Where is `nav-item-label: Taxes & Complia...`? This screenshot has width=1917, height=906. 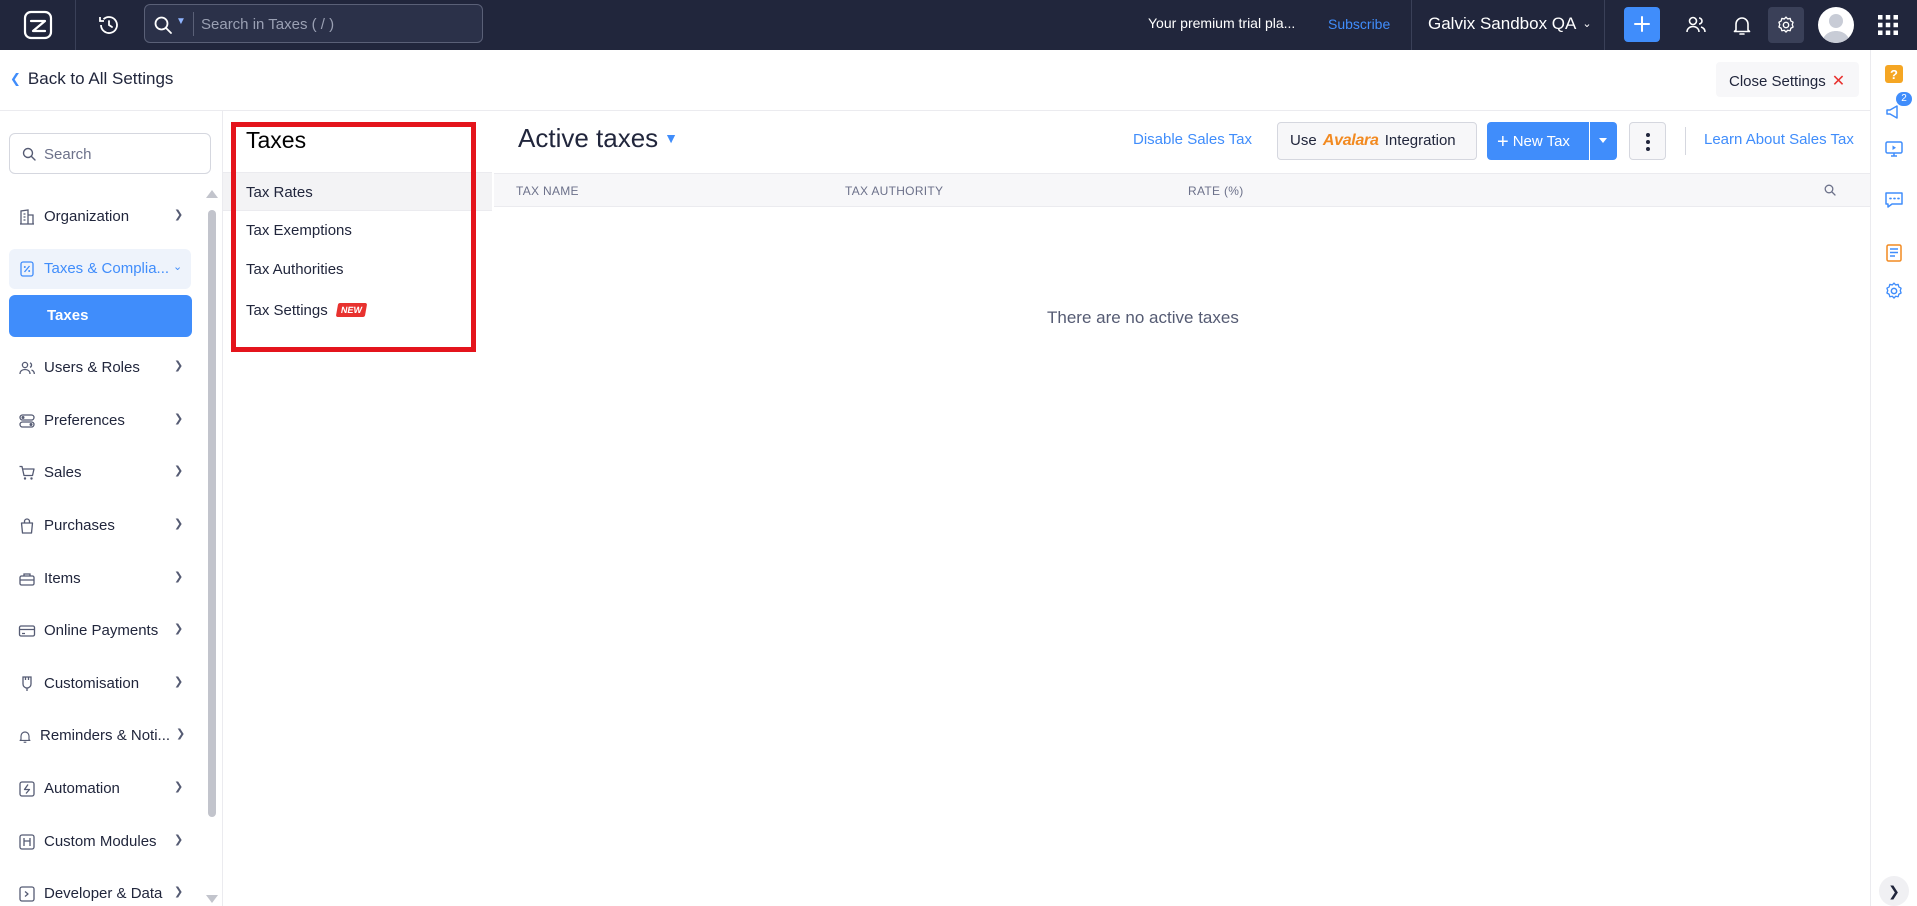 nav-item-label: Taxes & Complia... is located at coordinates (107, 268).